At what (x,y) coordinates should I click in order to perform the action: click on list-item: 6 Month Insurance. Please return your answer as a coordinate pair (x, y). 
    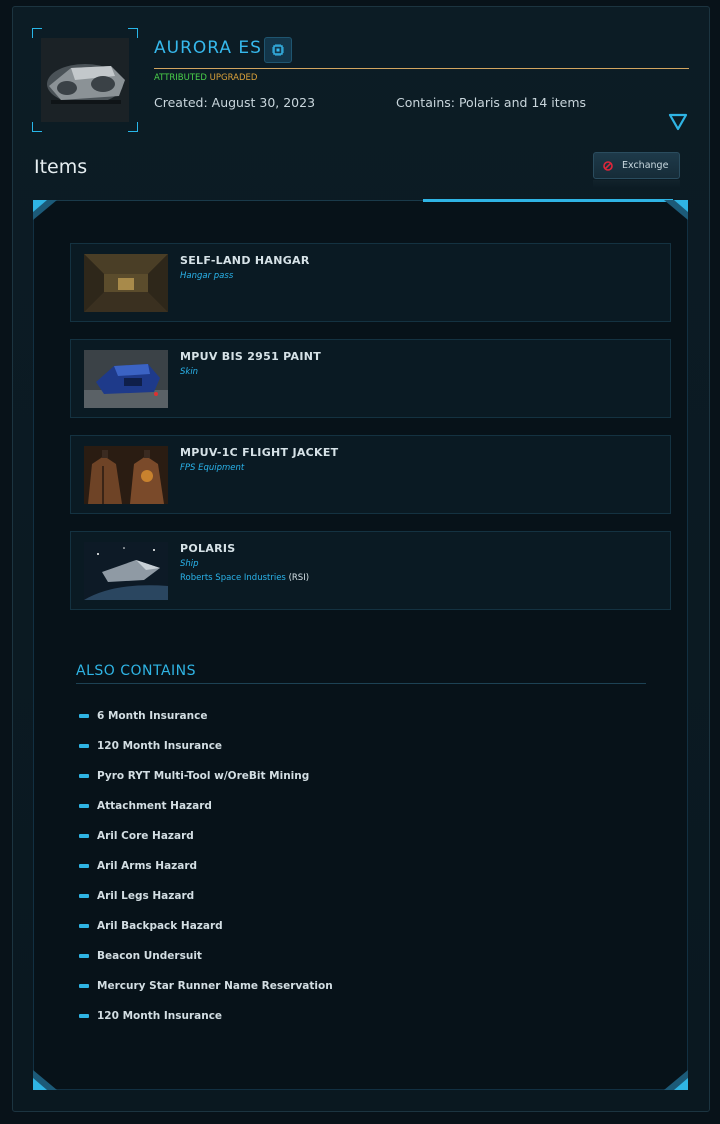
    Looking at the image, I should click on (143, 716).